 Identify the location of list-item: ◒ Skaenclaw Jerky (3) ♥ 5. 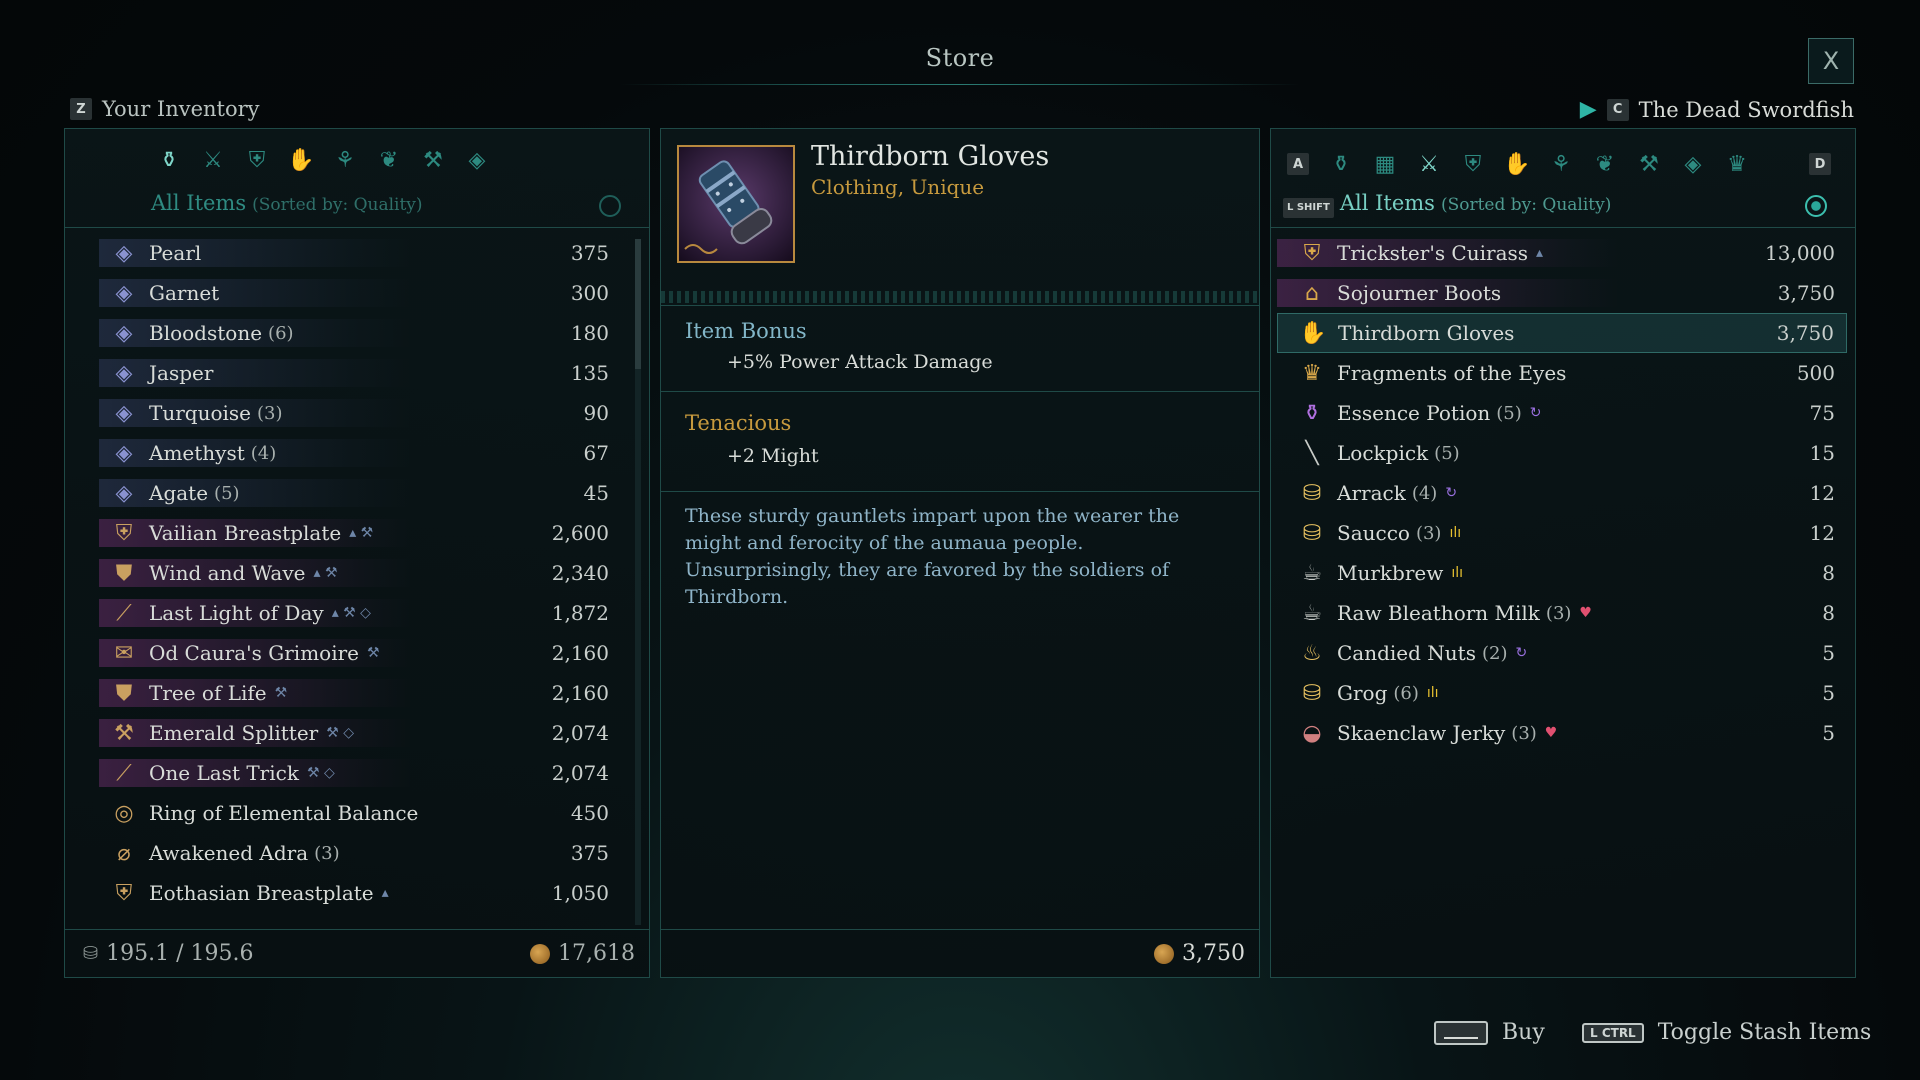
(1562, 733).